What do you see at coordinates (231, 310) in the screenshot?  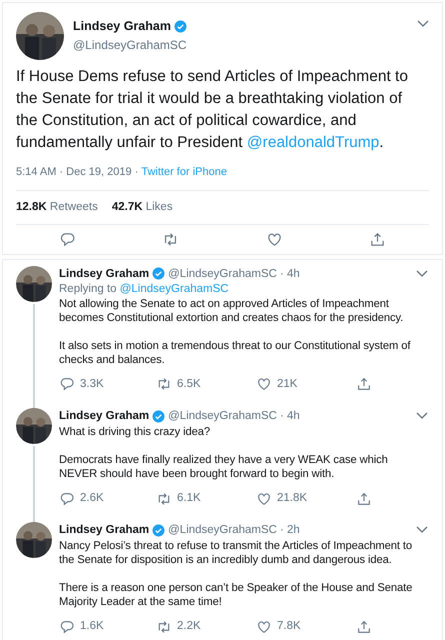 I see `tweet-text: Not allowing the Senate to act on approved Articles of Impeachment becomes Constitutional extortion and creates chaos for the presidency.` at bounding box center [231, 310].